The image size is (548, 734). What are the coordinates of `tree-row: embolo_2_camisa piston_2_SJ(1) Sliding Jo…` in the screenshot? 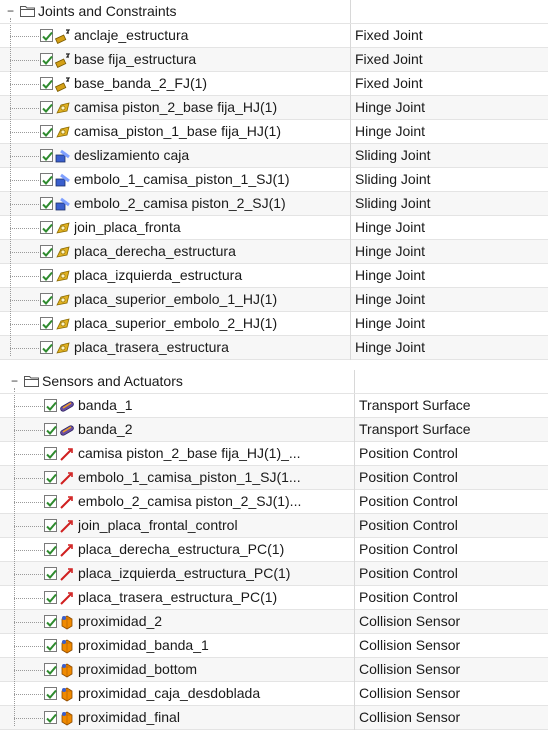 It's located at (274, 204).